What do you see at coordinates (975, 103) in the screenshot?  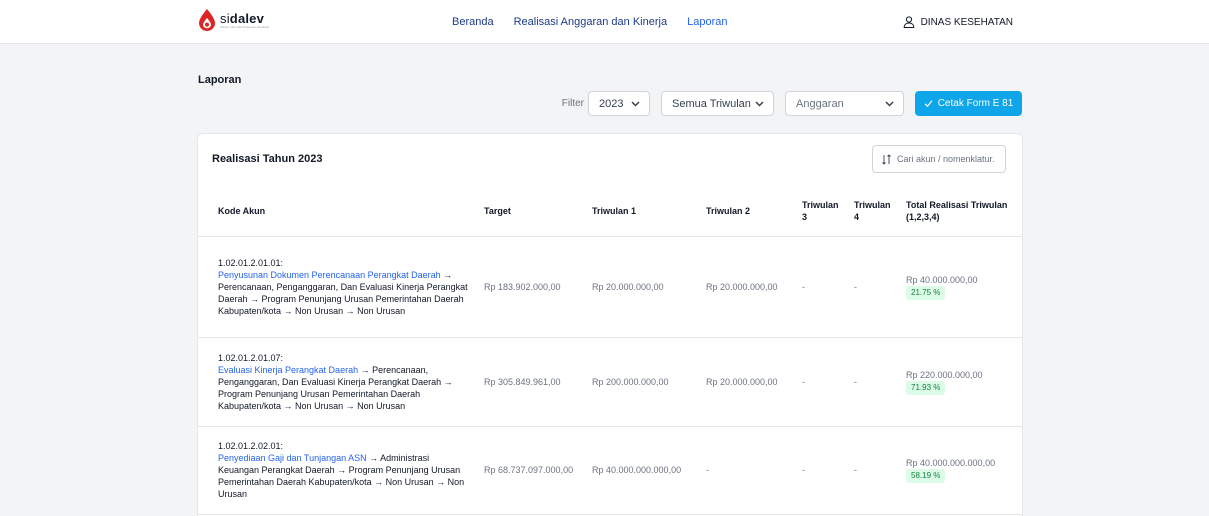 I see `print-form-label: Cetak Form E 81` at bounding box center [975, 103].